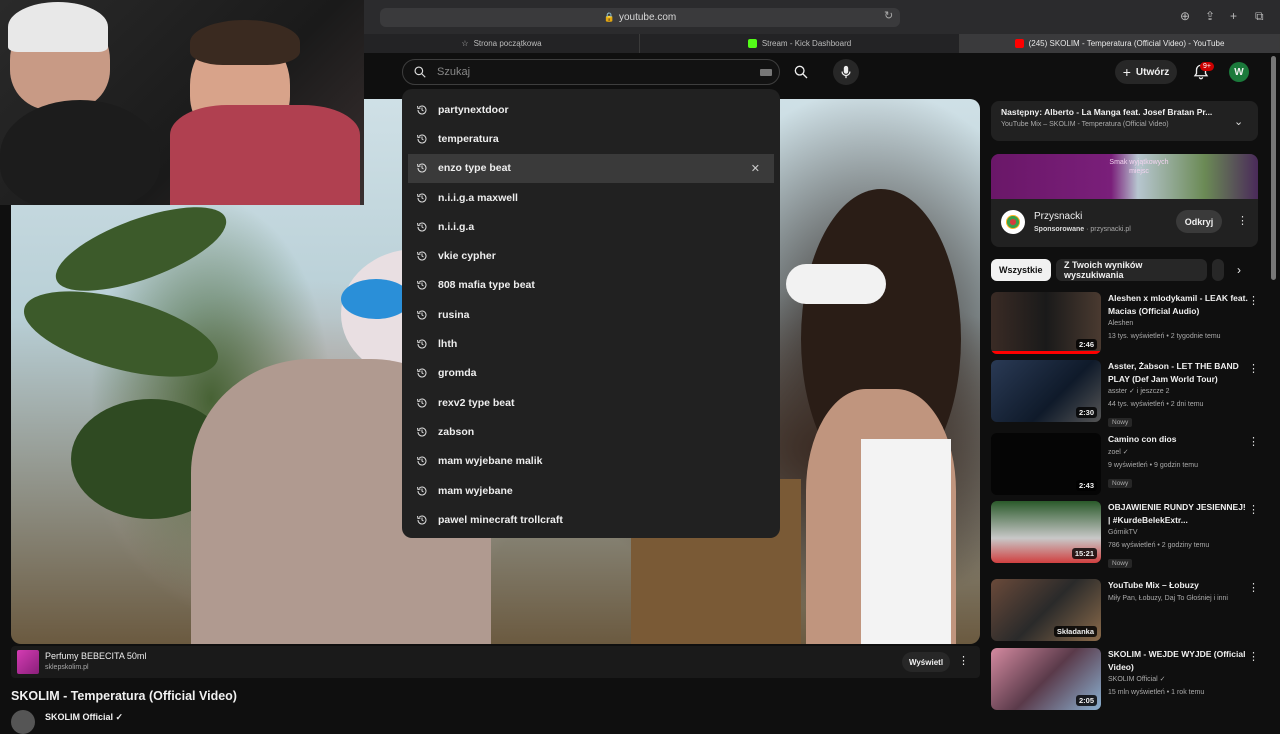  What do you see at coordinates (1178, 660) in the screenshot?
I see `video-title: SKOLIM - WEJDE WYJDE (Official Video)` at bounding box center [1178, 660].